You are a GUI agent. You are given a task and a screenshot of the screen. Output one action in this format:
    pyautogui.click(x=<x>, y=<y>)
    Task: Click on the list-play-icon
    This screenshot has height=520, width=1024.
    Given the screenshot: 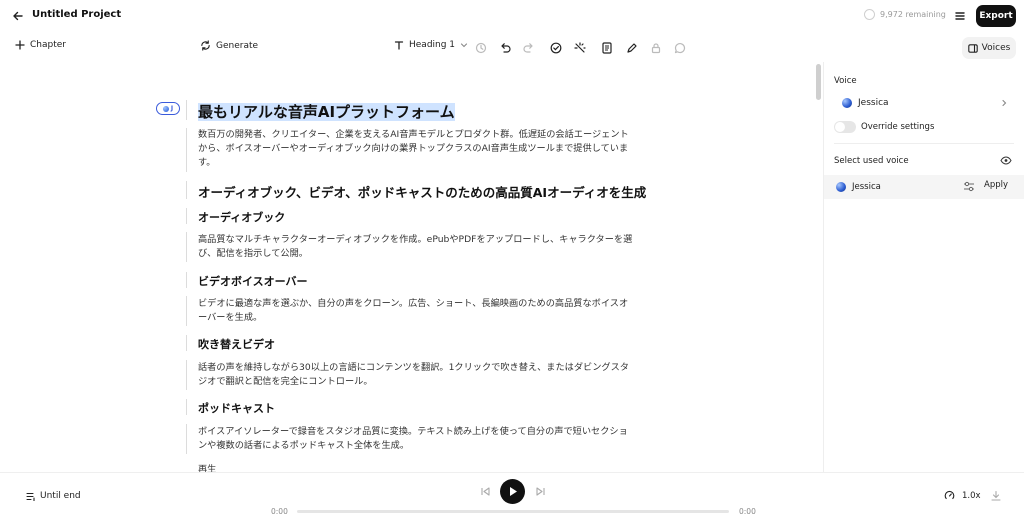 What is the action you would take?
    pyautogui.click(x=30, y=496)
    